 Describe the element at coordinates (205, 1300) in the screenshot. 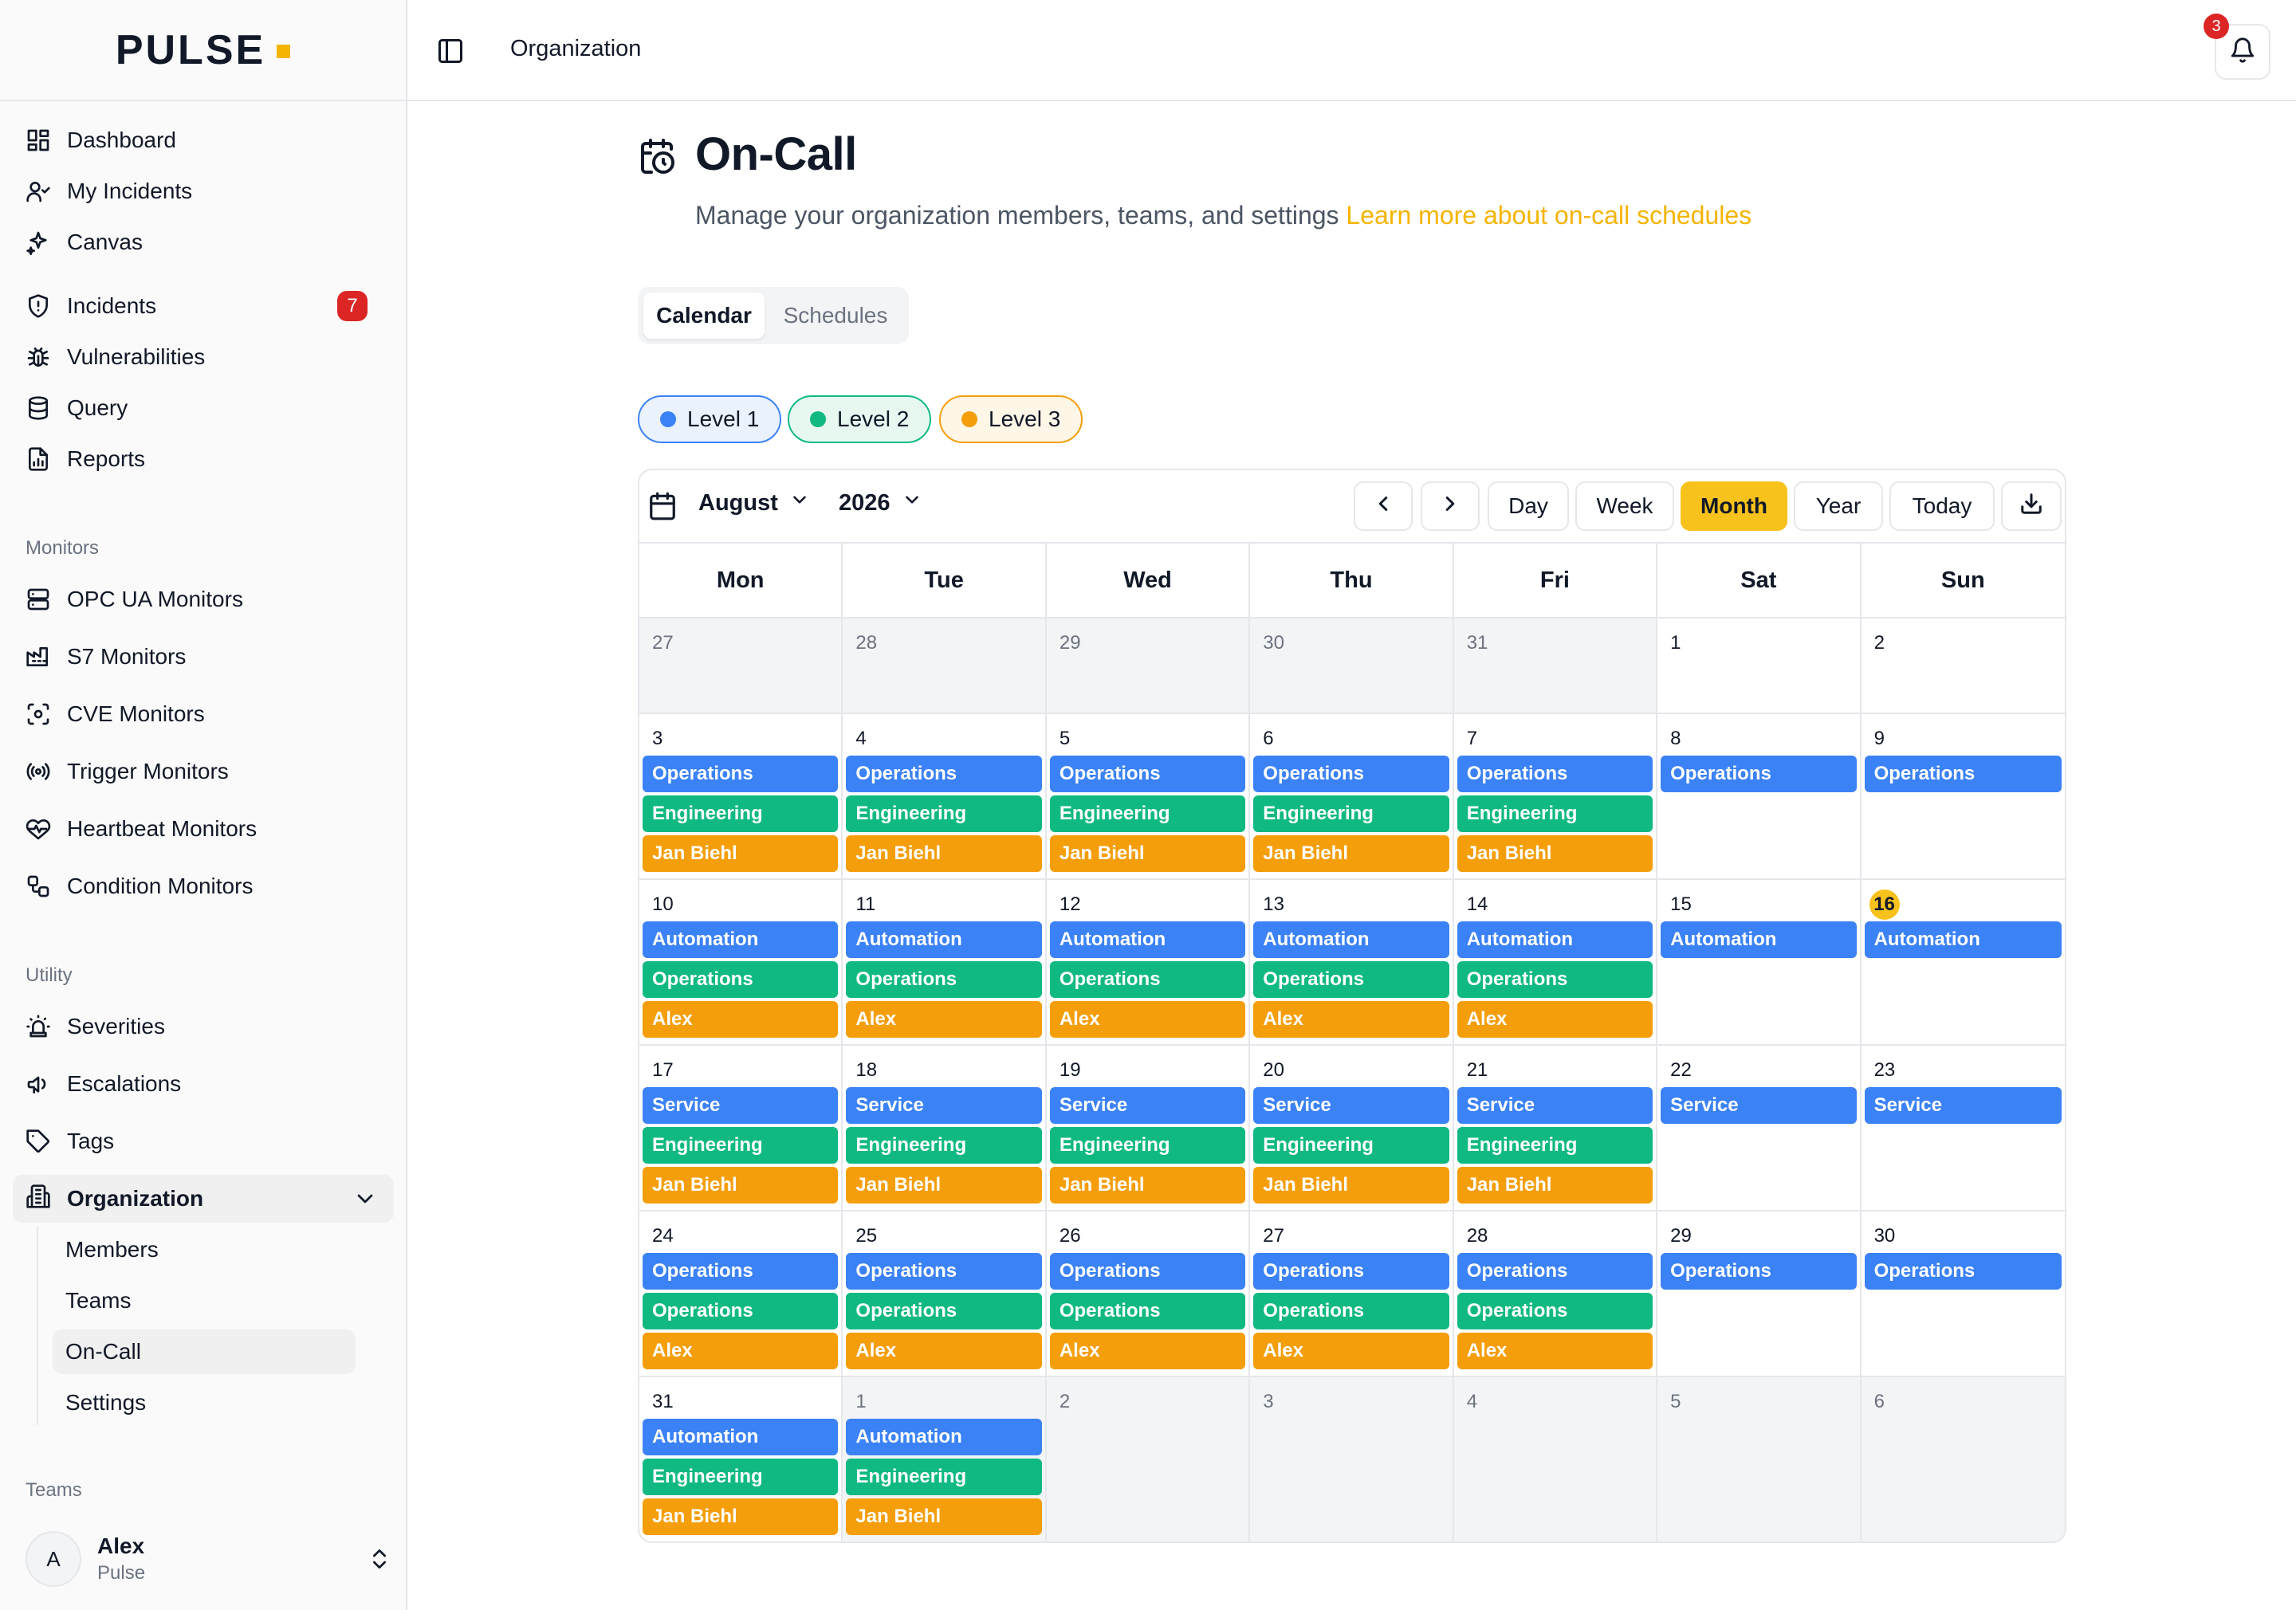

I see `sidebar-subitem-teams: Teams` at that location.